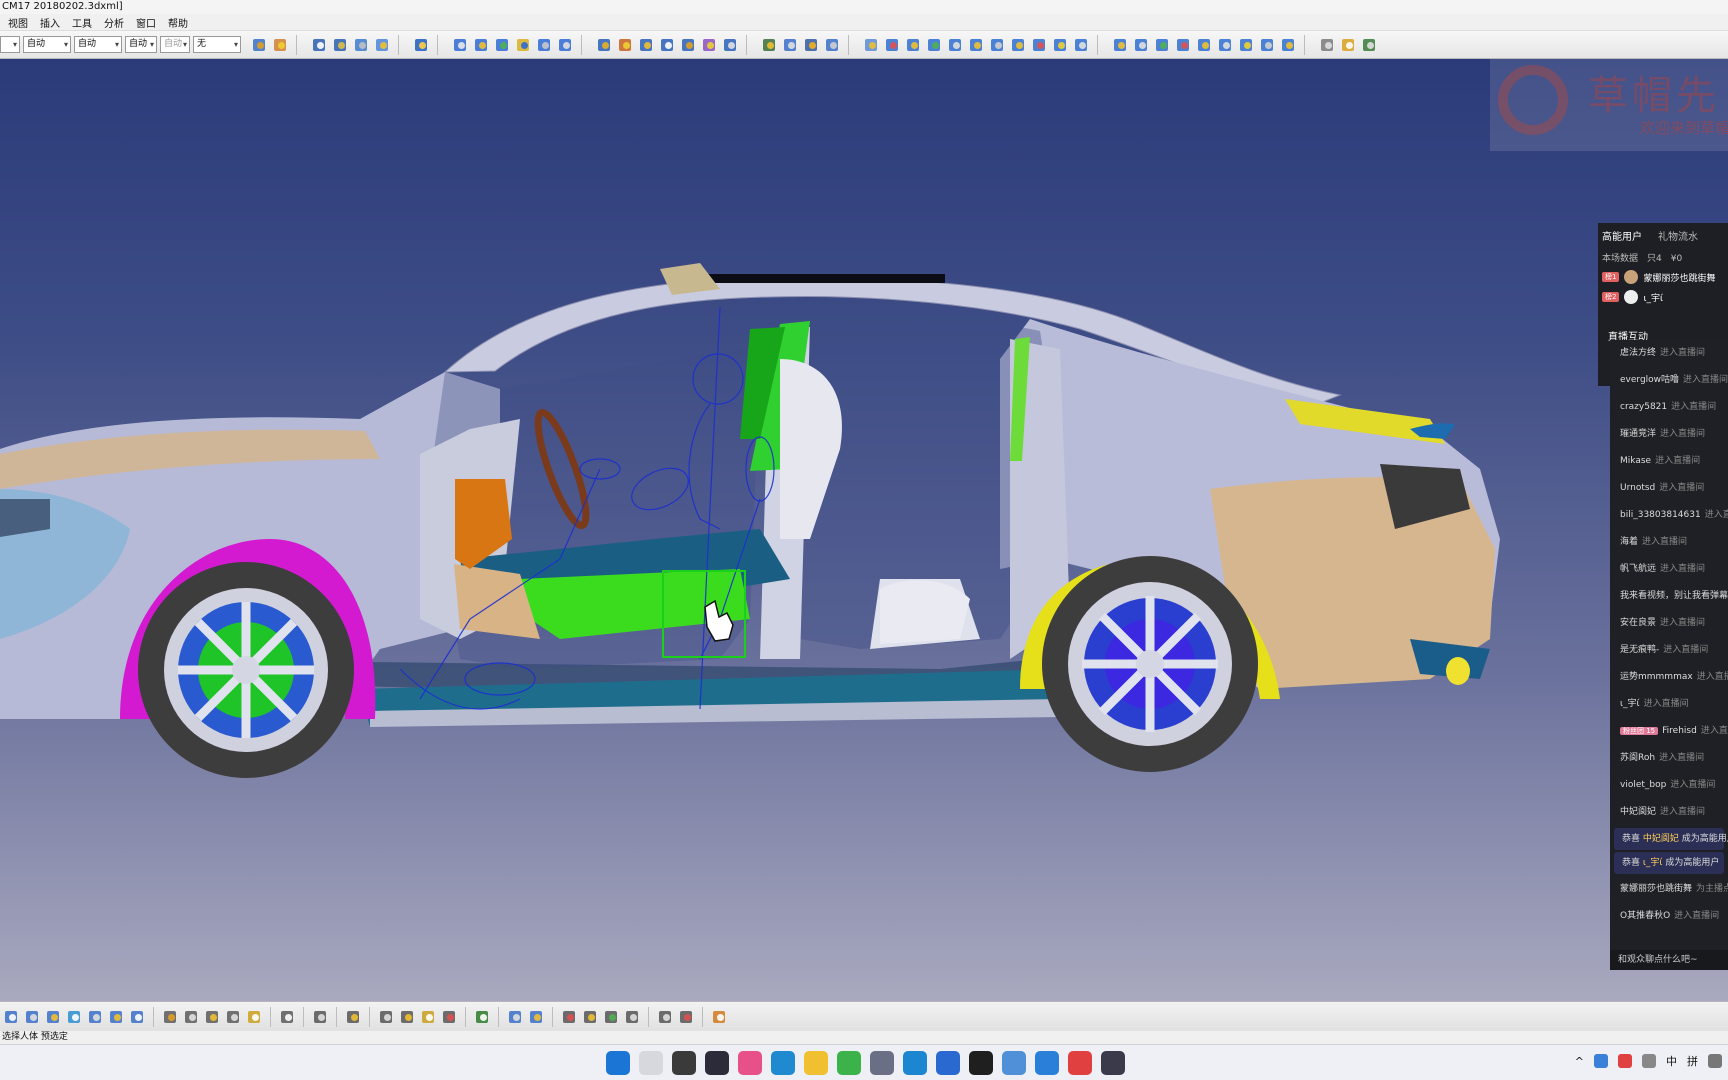 The width and height of the screenshot is (1728, 1080). Describe the element at coordinates (948, 1063) in the screenshot. I see `mail-icon` at that location.